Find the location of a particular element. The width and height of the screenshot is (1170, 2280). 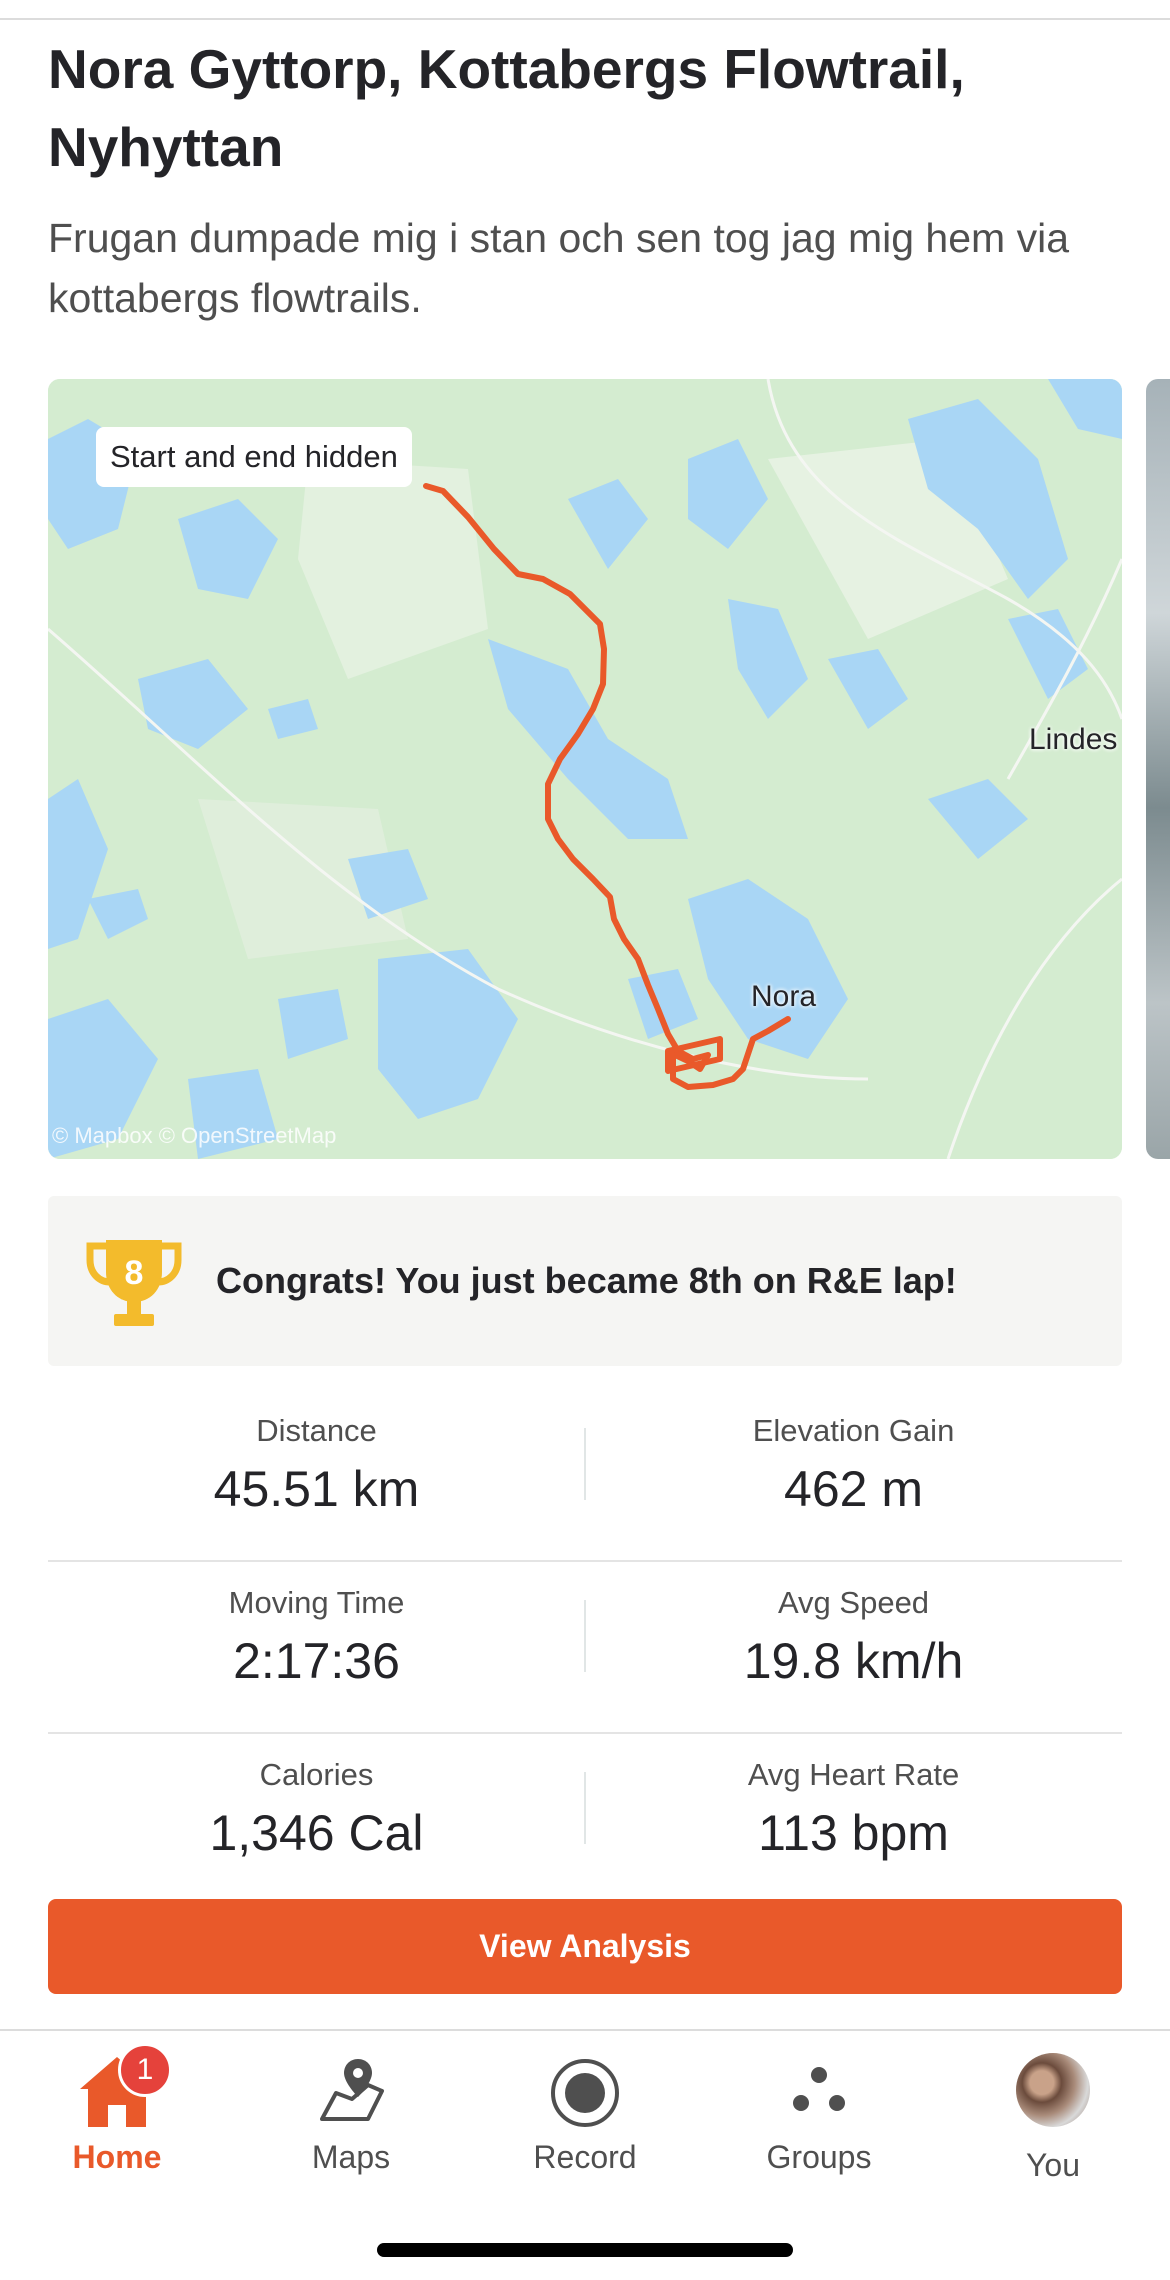

stat-distance: Distance 45.51 km is located at coordinates (316, 1466).